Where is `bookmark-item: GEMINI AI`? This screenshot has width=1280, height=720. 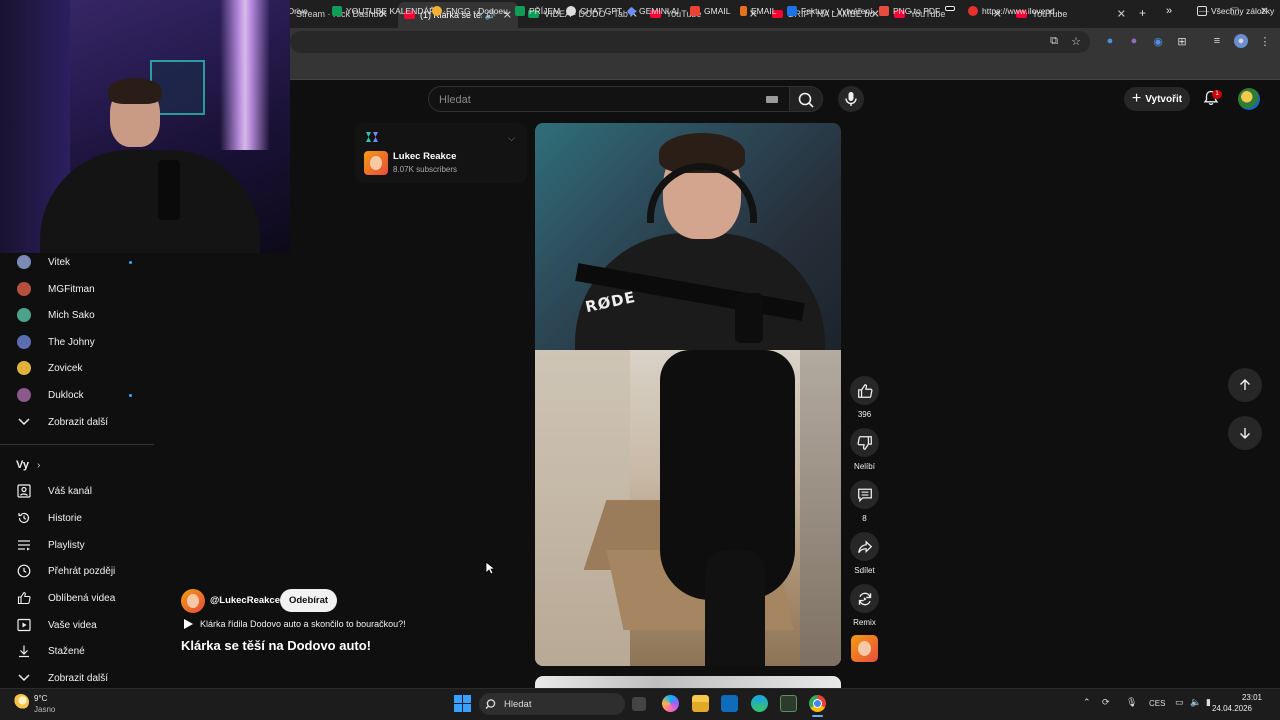
bookmark-item: GEMINI AI is located at coordinates (653, 11).